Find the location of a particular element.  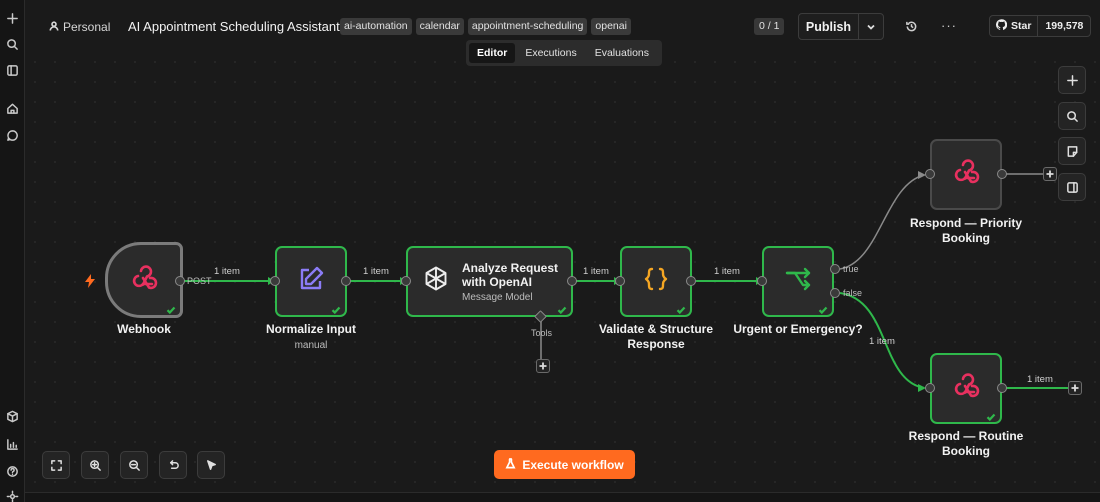

github-star-button: Star 199,578 is located at coordinates (1040, 26).